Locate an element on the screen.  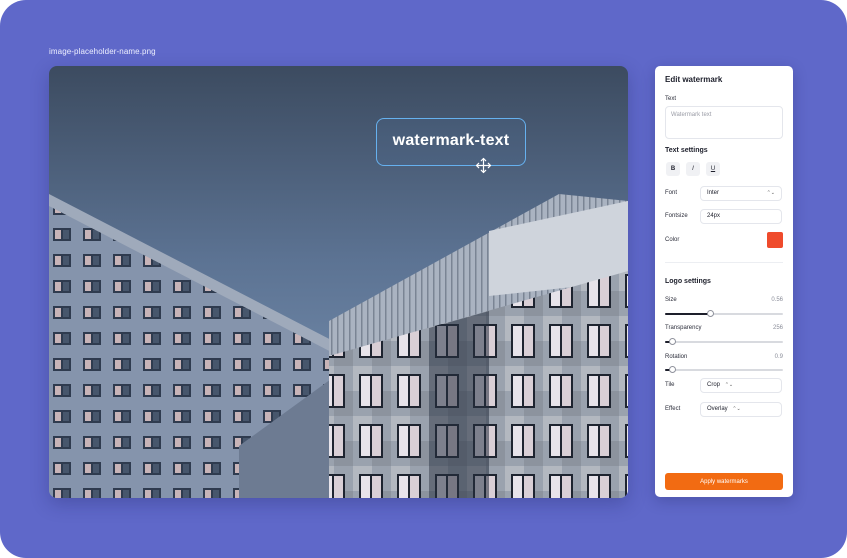
size-slider is located at coordinates (724, 313).